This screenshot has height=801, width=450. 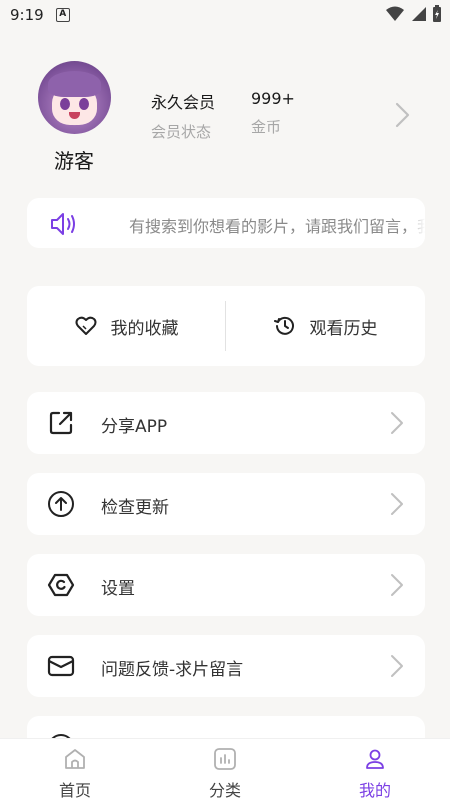 I want to click on coins-stat: 999+ 金币, so click(x=273, y=113).